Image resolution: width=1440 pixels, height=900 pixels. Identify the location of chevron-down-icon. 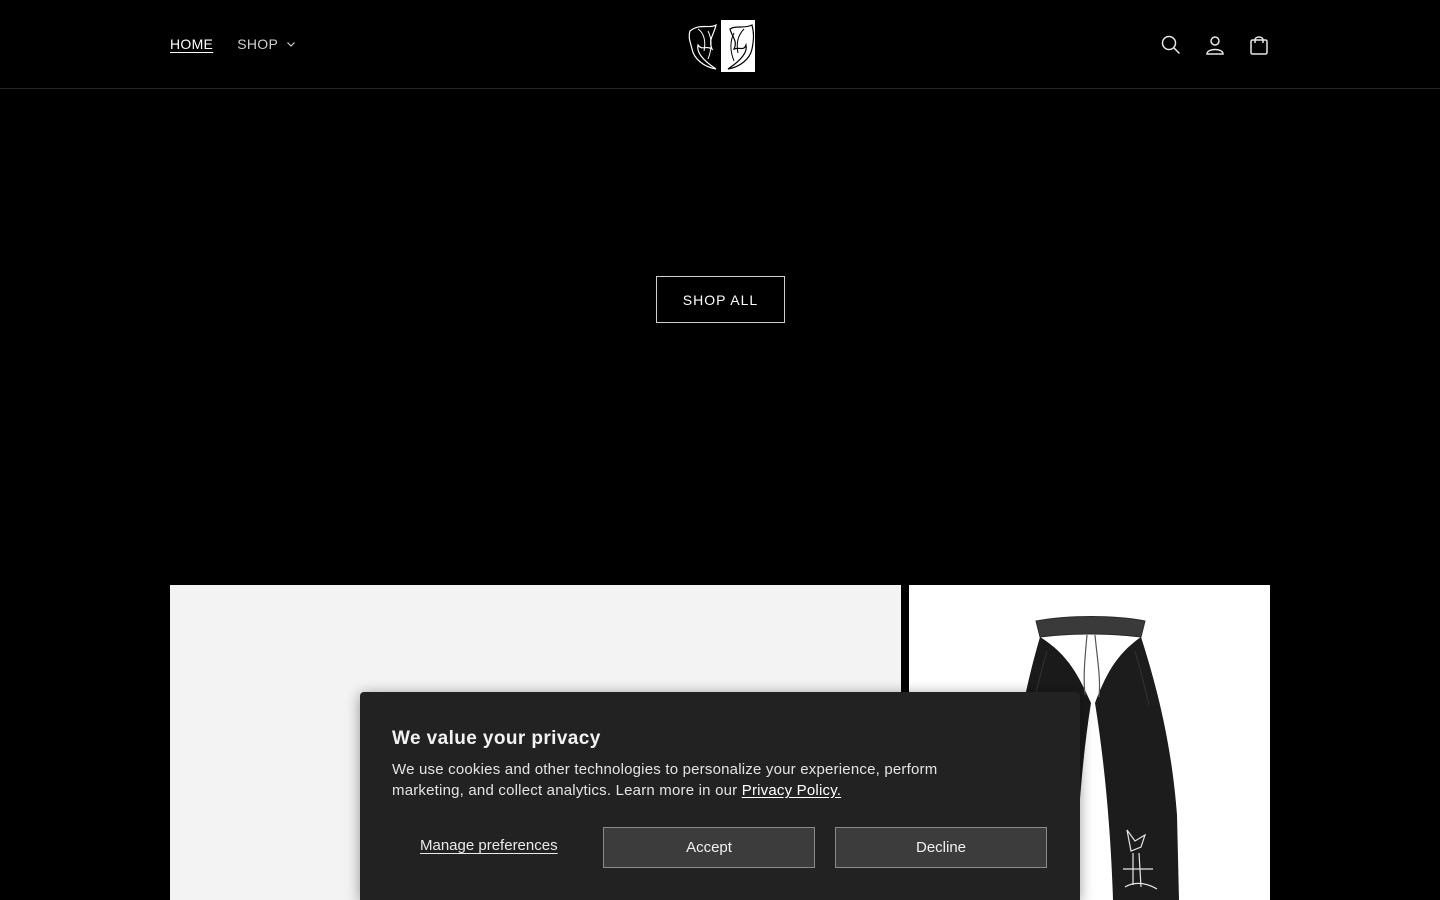
(291, 44).